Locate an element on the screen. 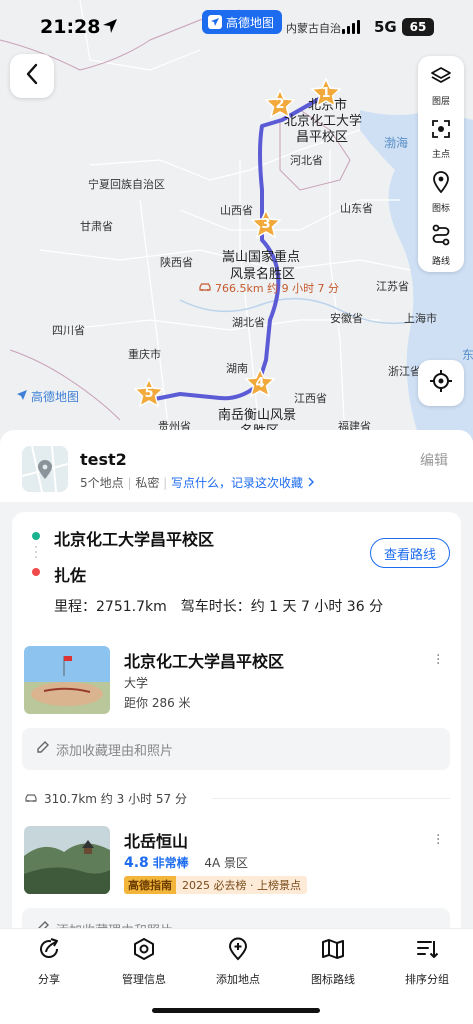 The width and height of the screenshot is (473, 1024). chevron-left-icon is located at coordinates (32, 76).